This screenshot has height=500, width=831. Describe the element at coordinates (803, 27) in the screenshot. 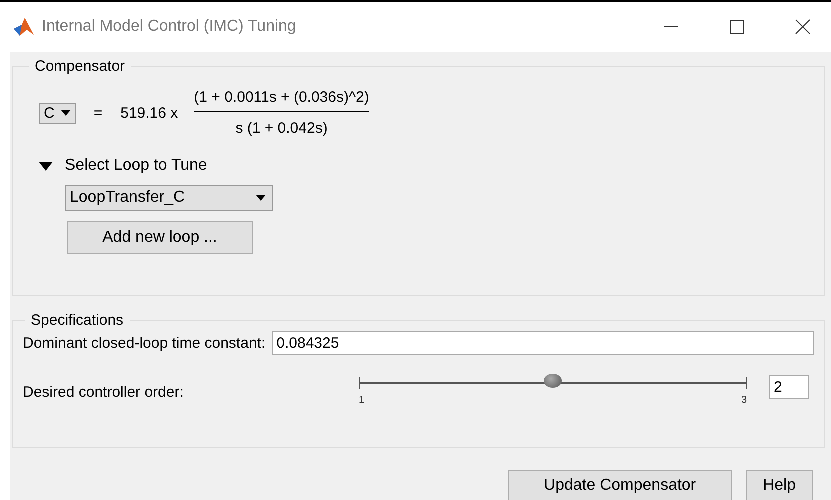

I see `close-icon` at that location.